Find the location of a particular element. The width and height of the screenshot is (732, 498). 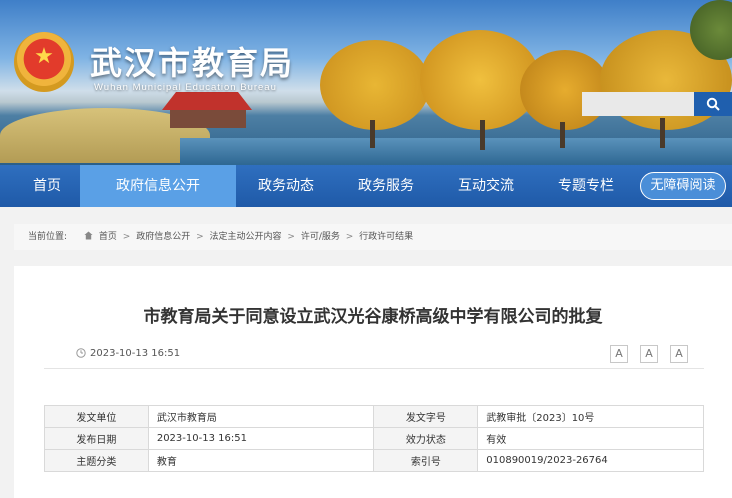

nav-item-gov-info: 政府信息公开 is located at coordinates (158, 186).